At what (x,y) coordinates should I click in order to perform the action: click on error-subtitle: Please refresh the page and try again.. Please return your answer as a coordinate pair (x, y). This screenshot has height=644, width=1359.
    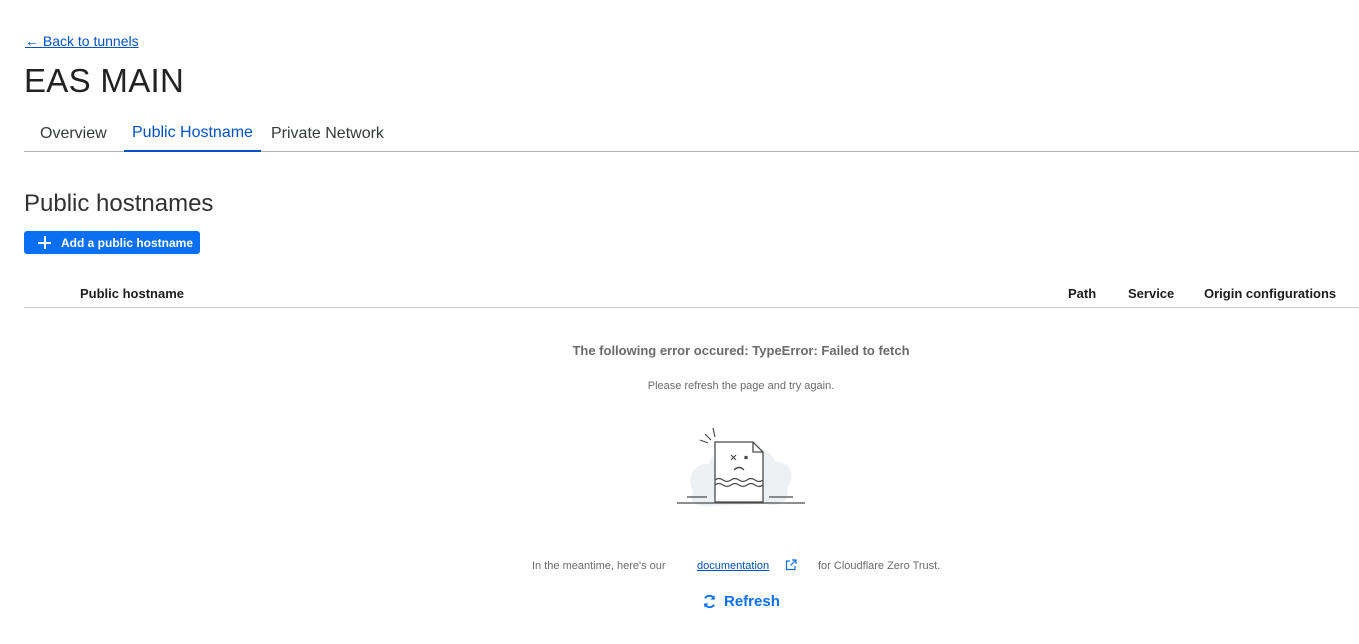
    Looking at the image, I should click on (741, 386).